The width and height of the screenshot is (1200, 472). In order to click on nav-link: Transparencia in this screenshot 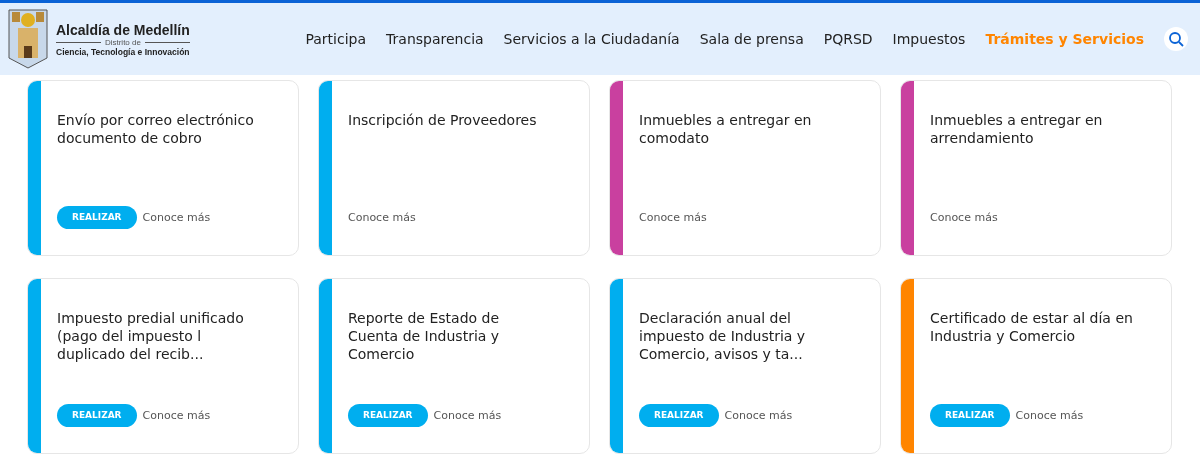, I will do `click(435, 39)`.